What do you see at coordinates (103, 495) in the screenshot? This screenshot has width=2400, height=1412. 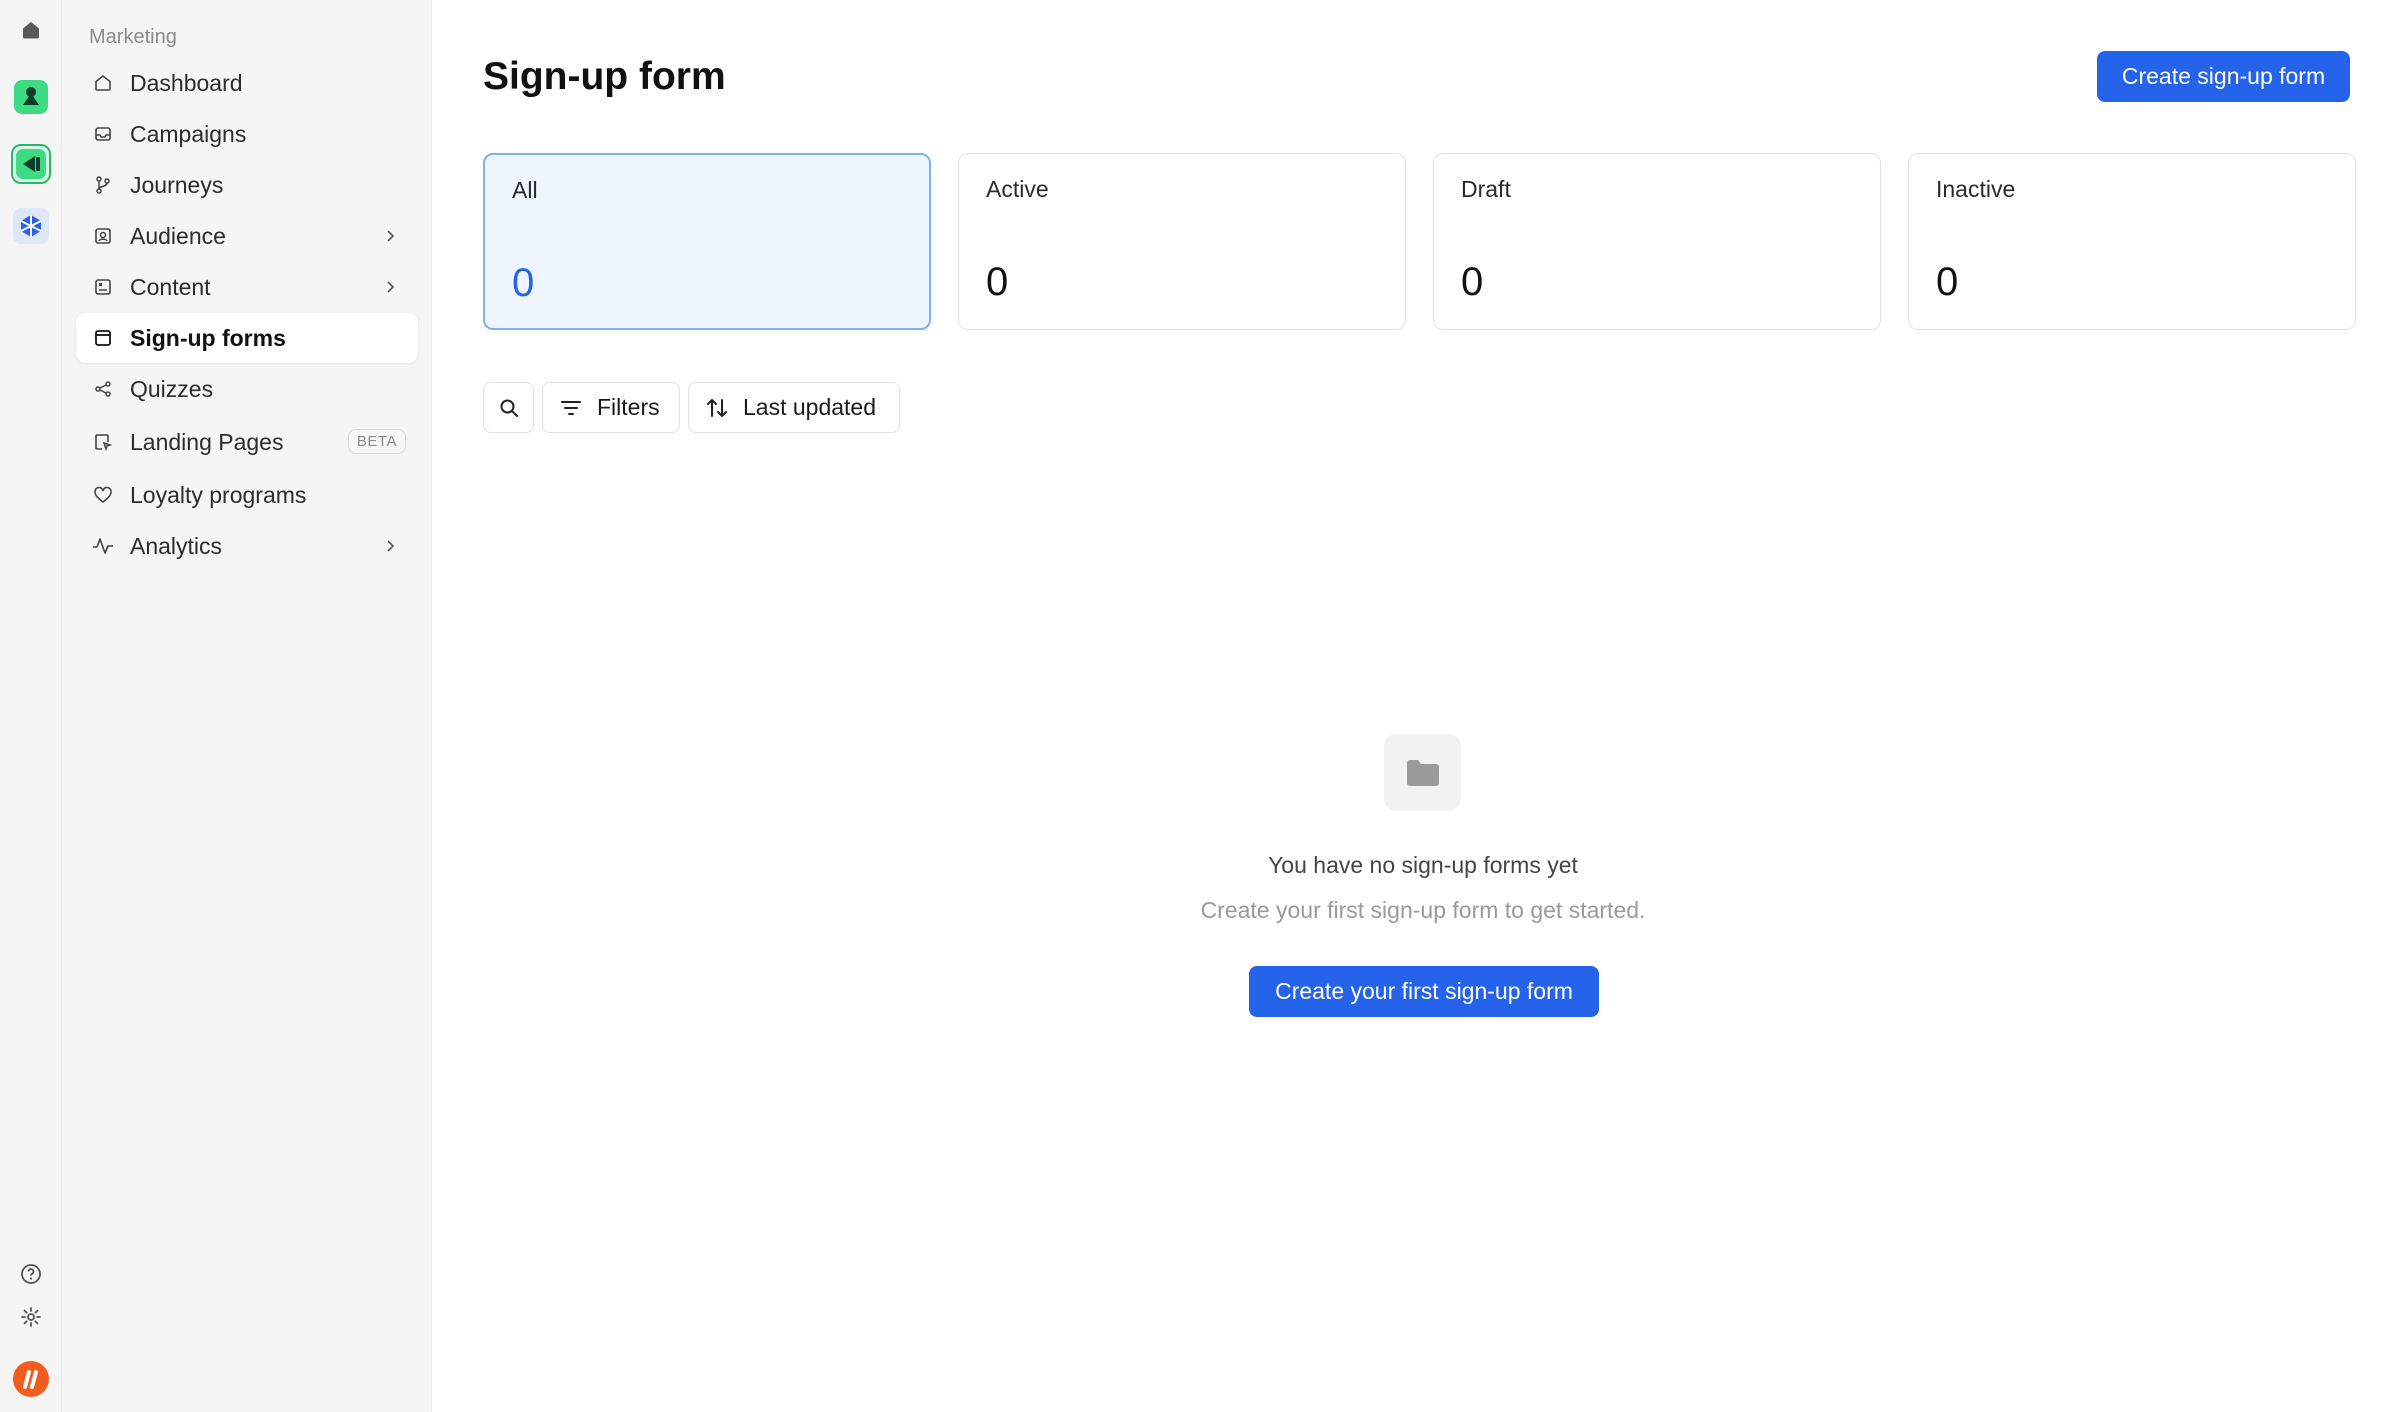 I see `heart-icon` at bounding box center [103, 495].